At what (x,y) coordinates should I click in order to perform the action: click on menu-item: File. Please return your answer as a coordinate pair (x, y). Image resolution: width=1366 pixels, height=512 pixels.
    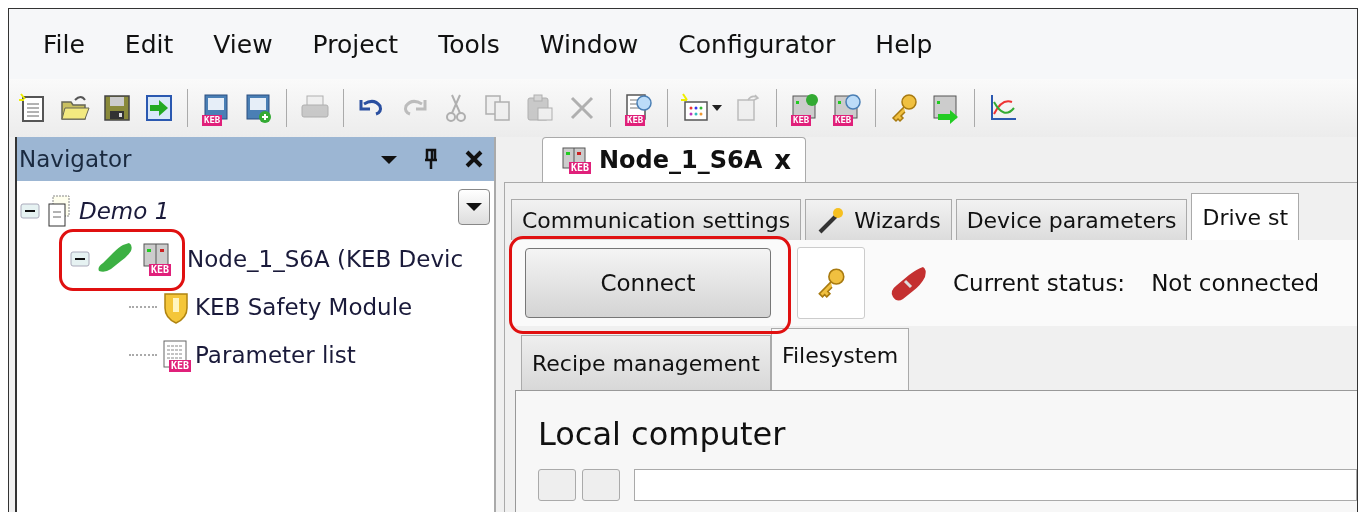
    Looking at the image, I should click on (64, 44).